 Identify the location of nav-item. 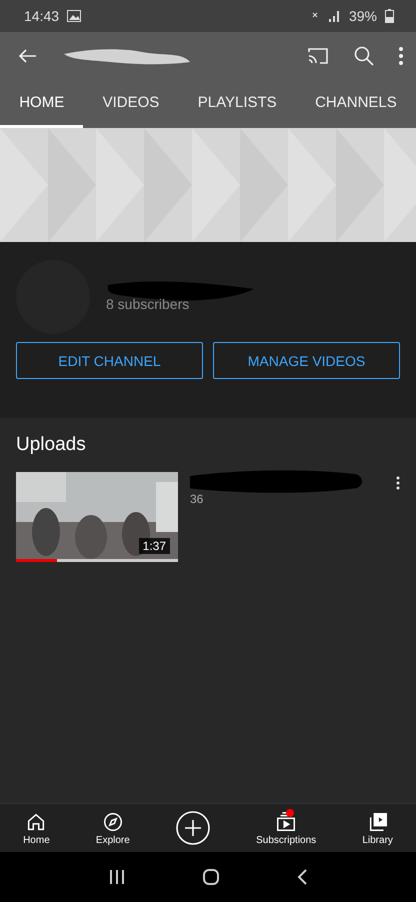
(193, 828).